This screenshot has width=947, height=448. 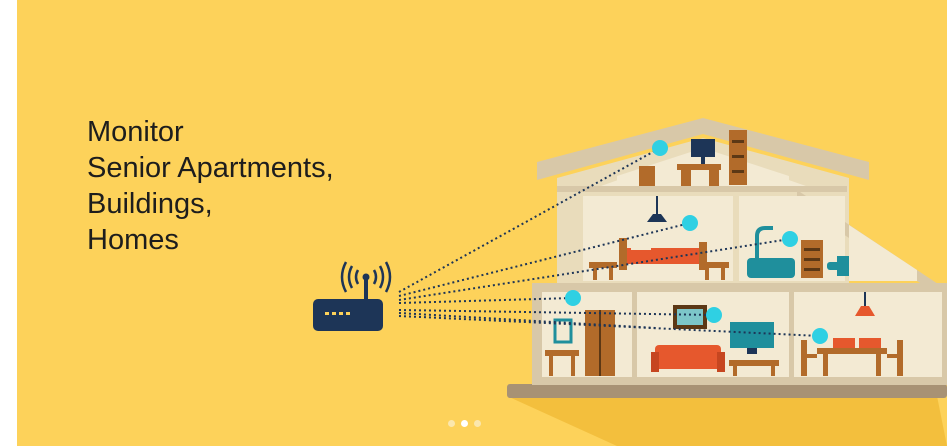 I want to click on house-shadow, so click(x=727, y=421).